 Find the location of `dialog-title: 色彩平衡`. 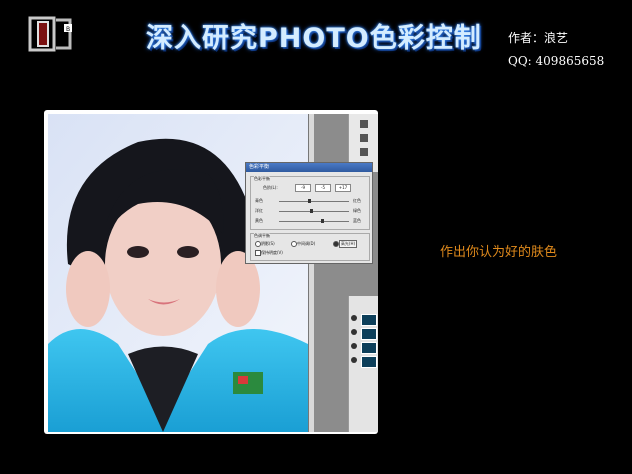

dialog-title: 色彩平衡 is located at coordinates (309, 167).